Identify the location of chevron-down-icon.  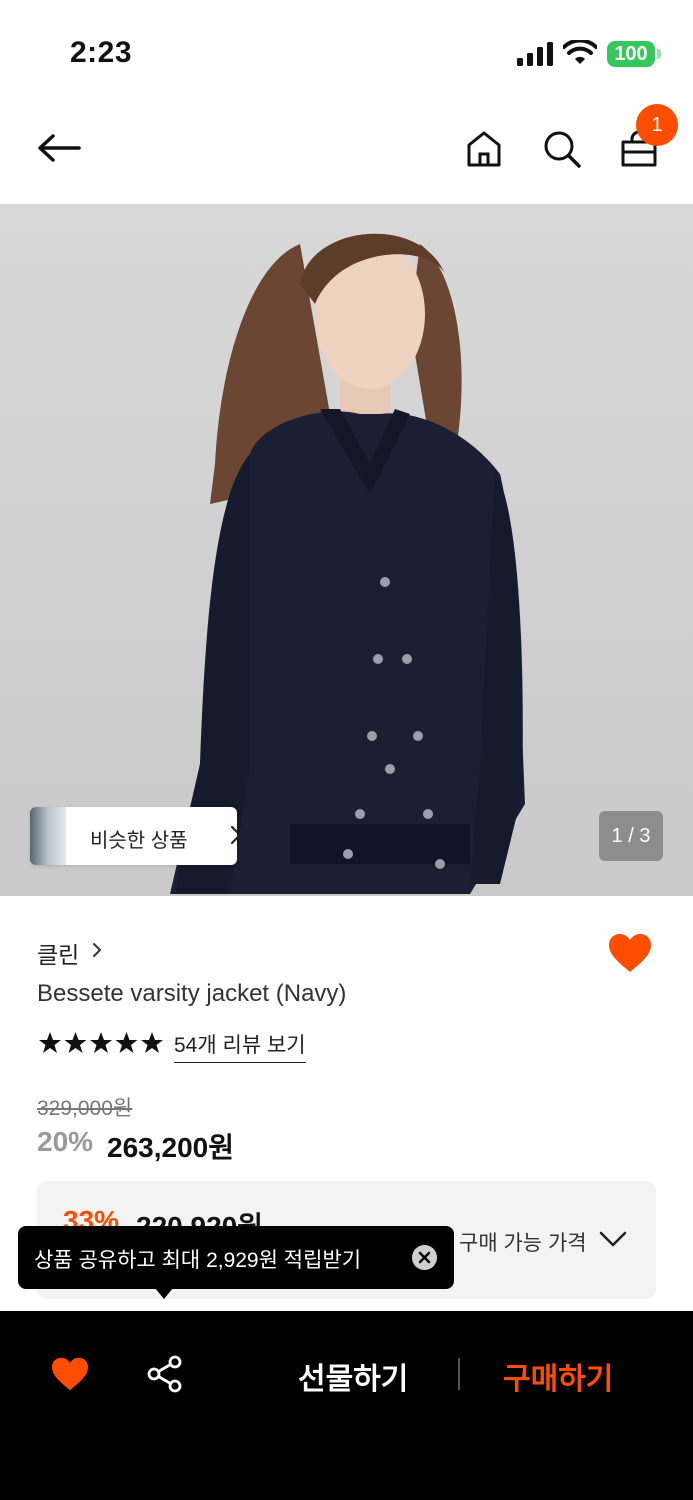
(613, 1239).